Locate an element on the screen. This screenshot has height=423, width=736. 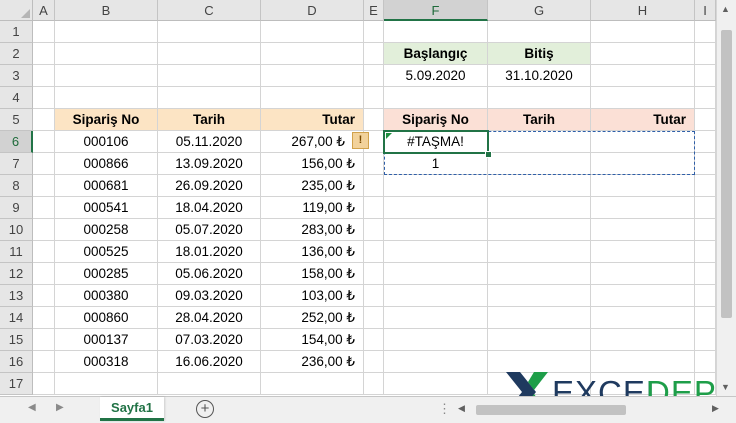
row-header-5: 5 is located at coordinates (16, 120).